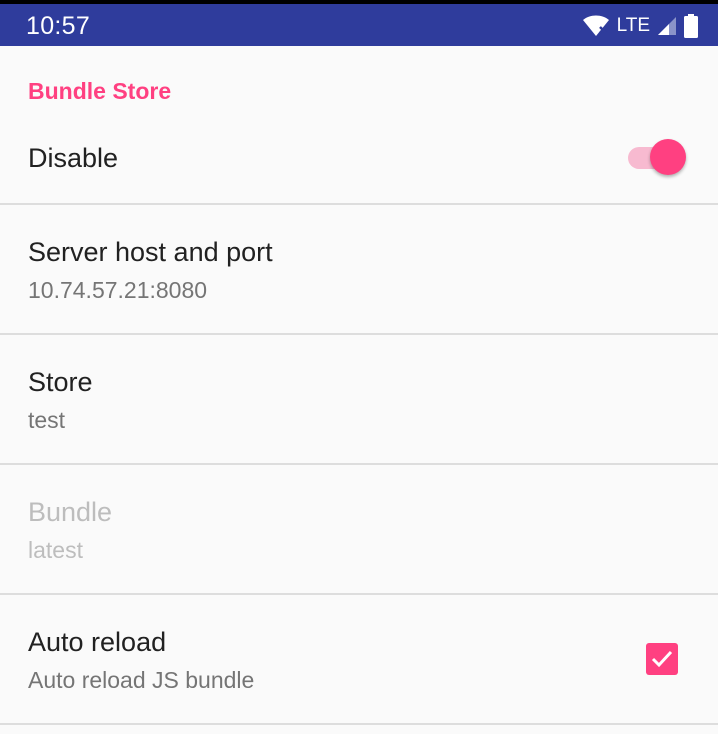  I want to click on pref-title: Store, so click(60, 382).